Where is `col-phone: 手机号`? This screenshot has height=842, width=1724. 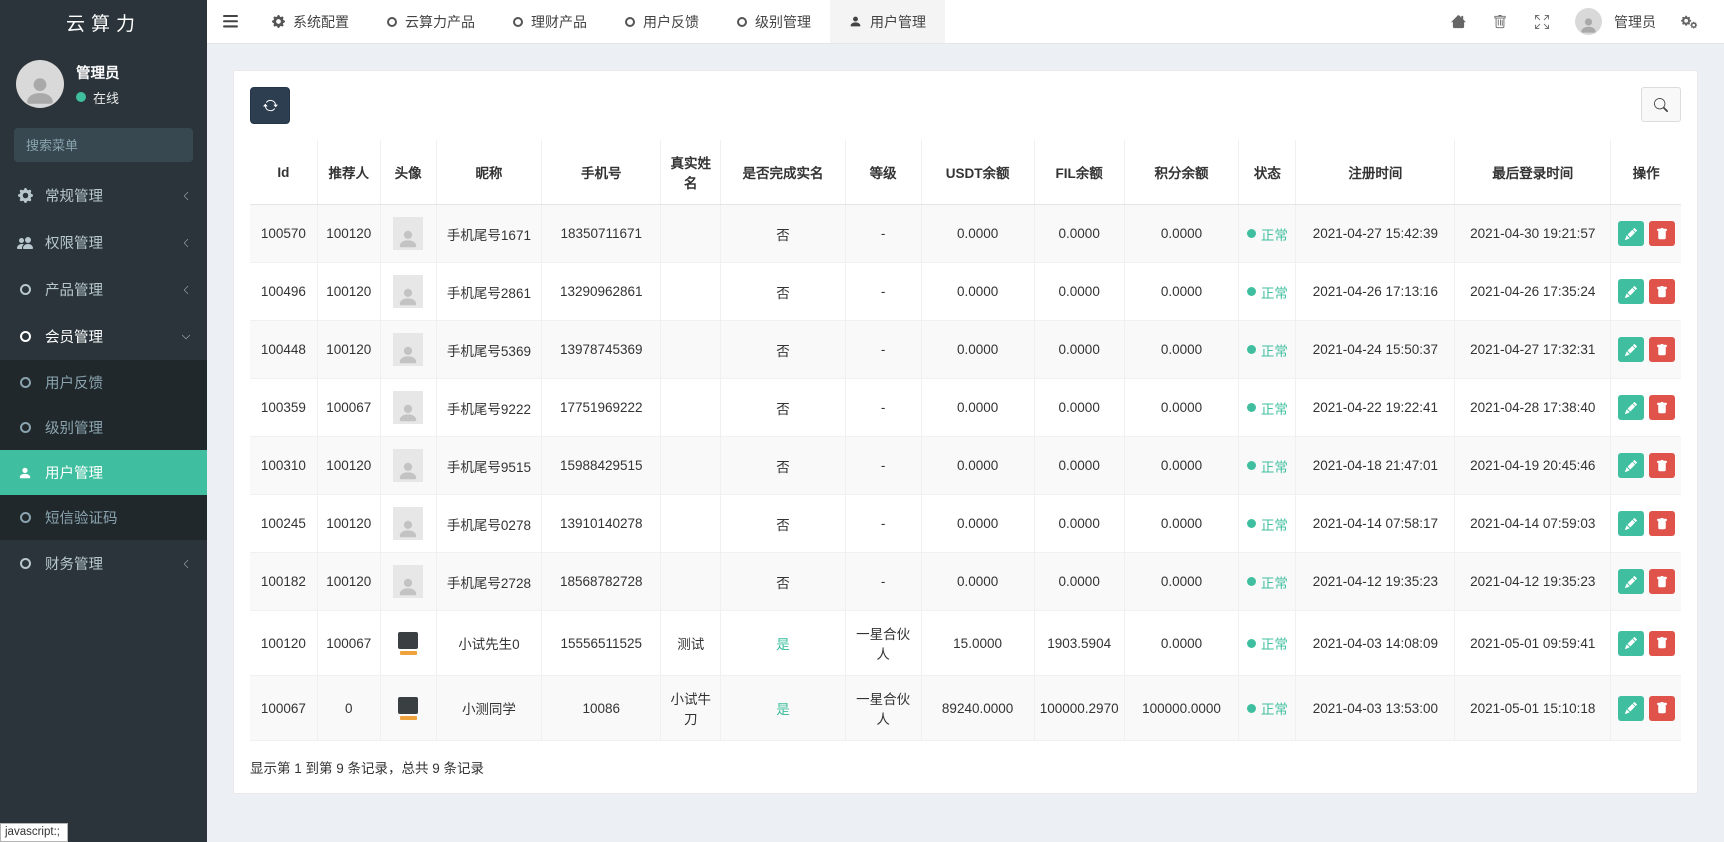
col-phone: 手机号 is located at coordinates (601, 172).